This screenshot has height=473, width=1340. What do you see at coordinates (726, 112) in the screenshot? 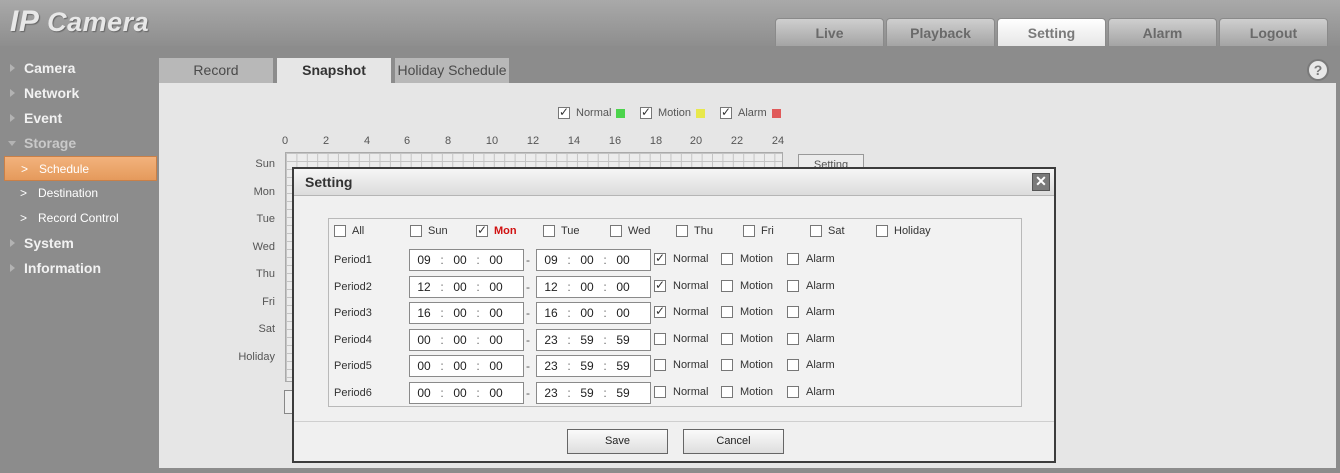
I see `legend-alarm-checkbox` at bounding box center [726, 112].